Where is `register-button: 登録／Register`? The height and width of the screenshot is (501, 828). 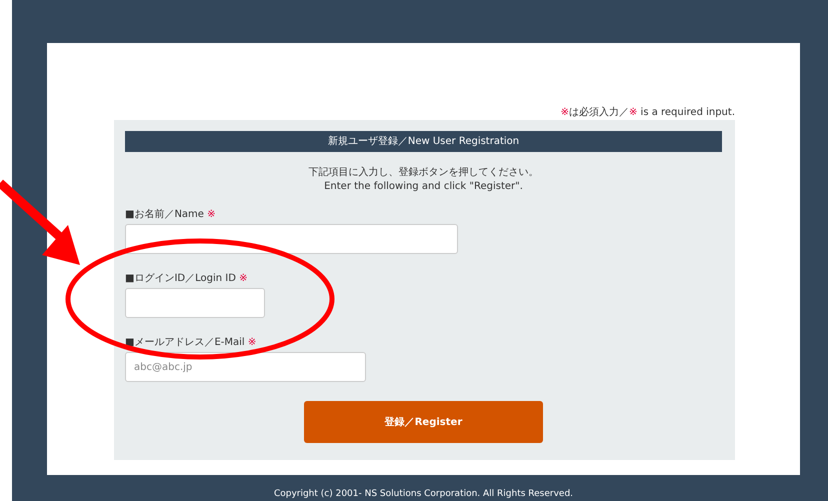
register-button: 登録／Register is located at coordinates (423, 422).